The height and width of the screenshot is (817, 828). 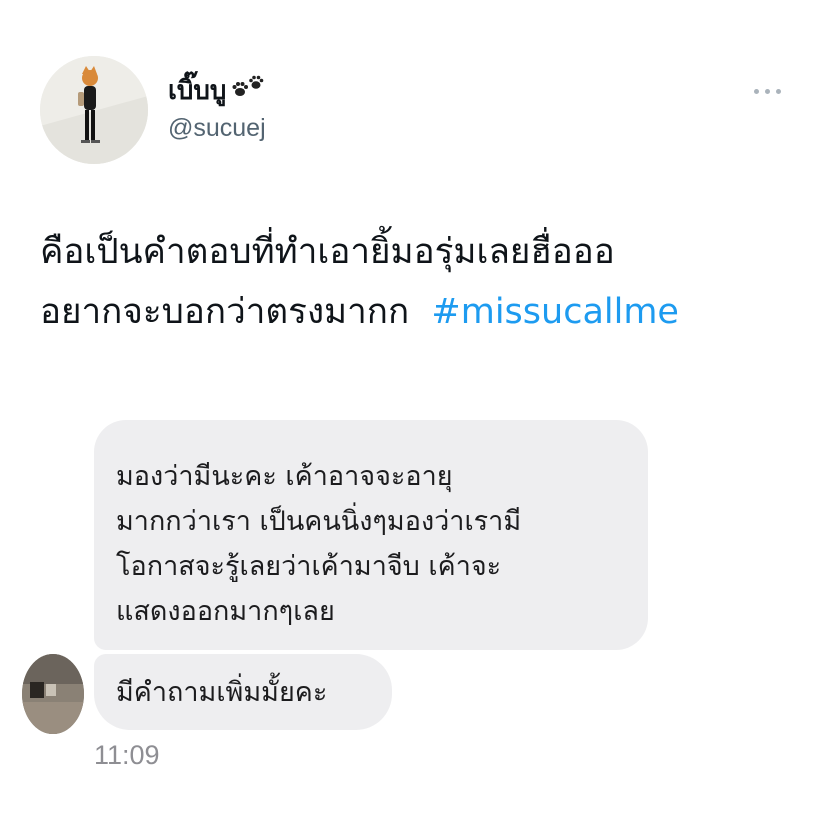 I want to click on avatar-illustration, so click(x=94, y=110).